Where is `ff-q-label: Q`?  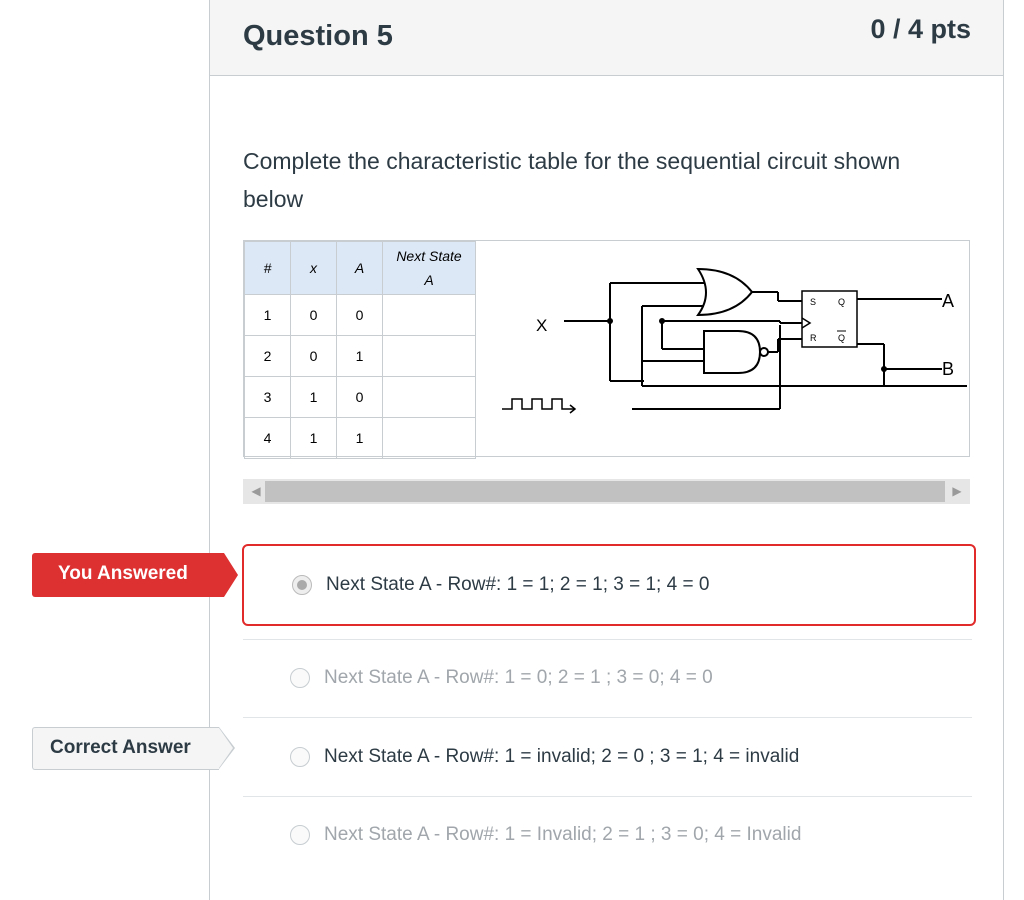 ff-q-label: Q is located at coordinates (841, 302).